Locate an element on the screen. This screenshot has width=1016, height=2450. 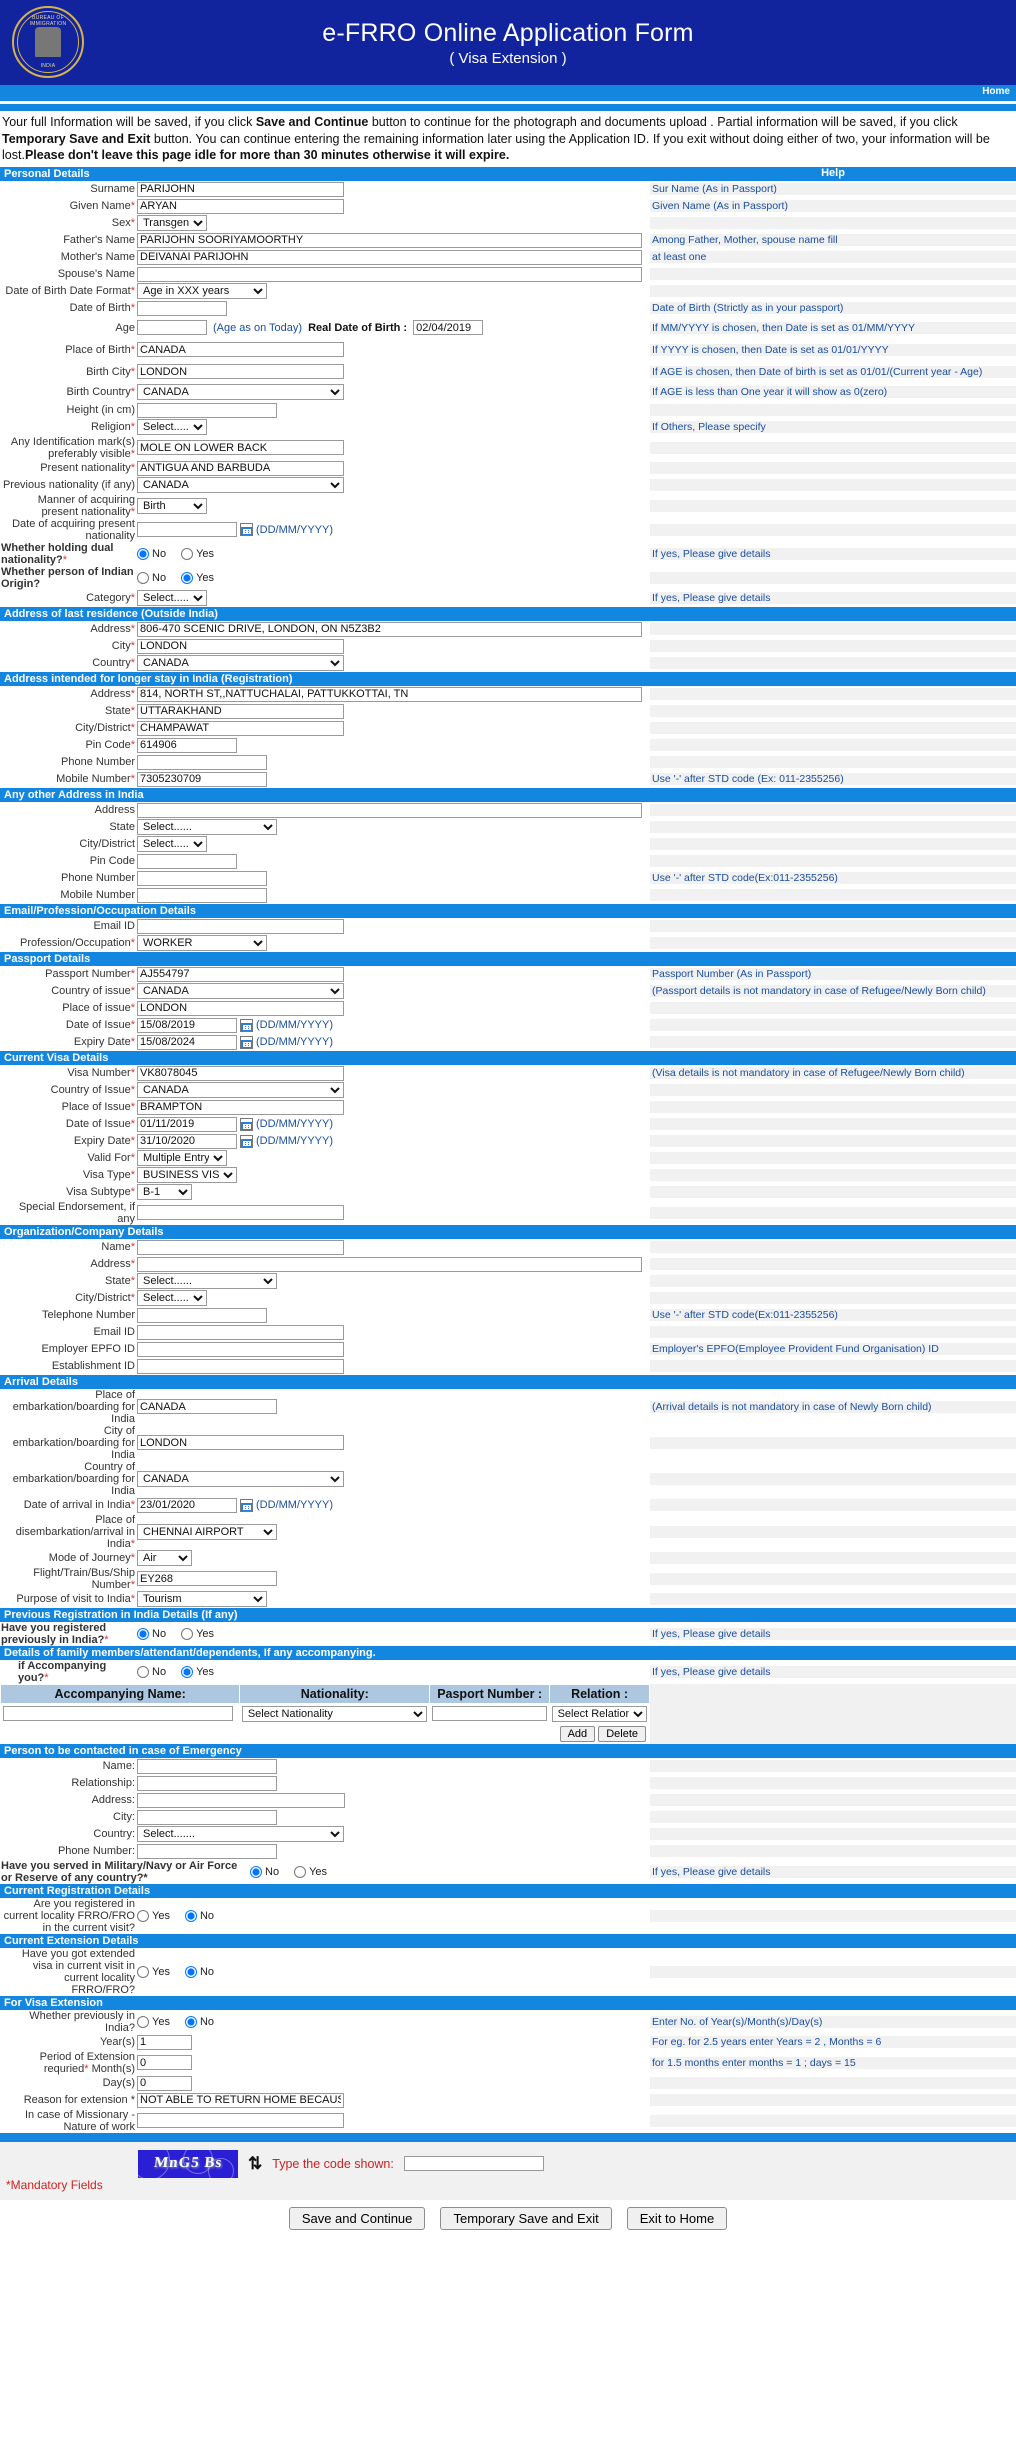
accompanying-passport-input is located at coordinates (489, 1714).